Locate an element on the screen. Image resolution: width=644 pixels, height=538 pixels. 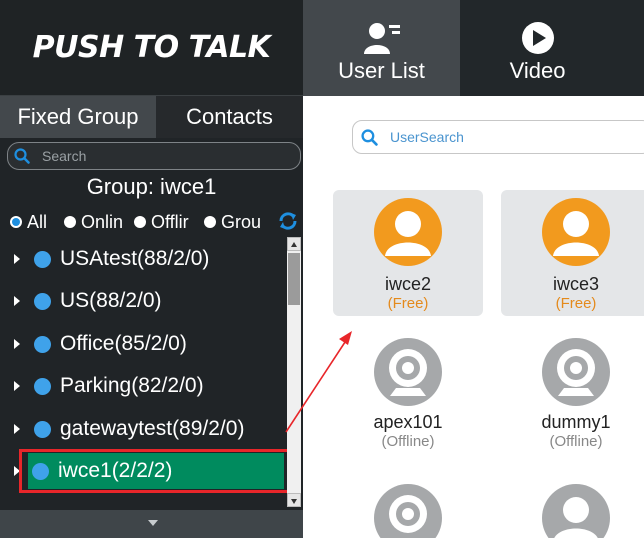
group-label-iwce1: iwce1(2/2/2) is located at coordinates (115, 470).